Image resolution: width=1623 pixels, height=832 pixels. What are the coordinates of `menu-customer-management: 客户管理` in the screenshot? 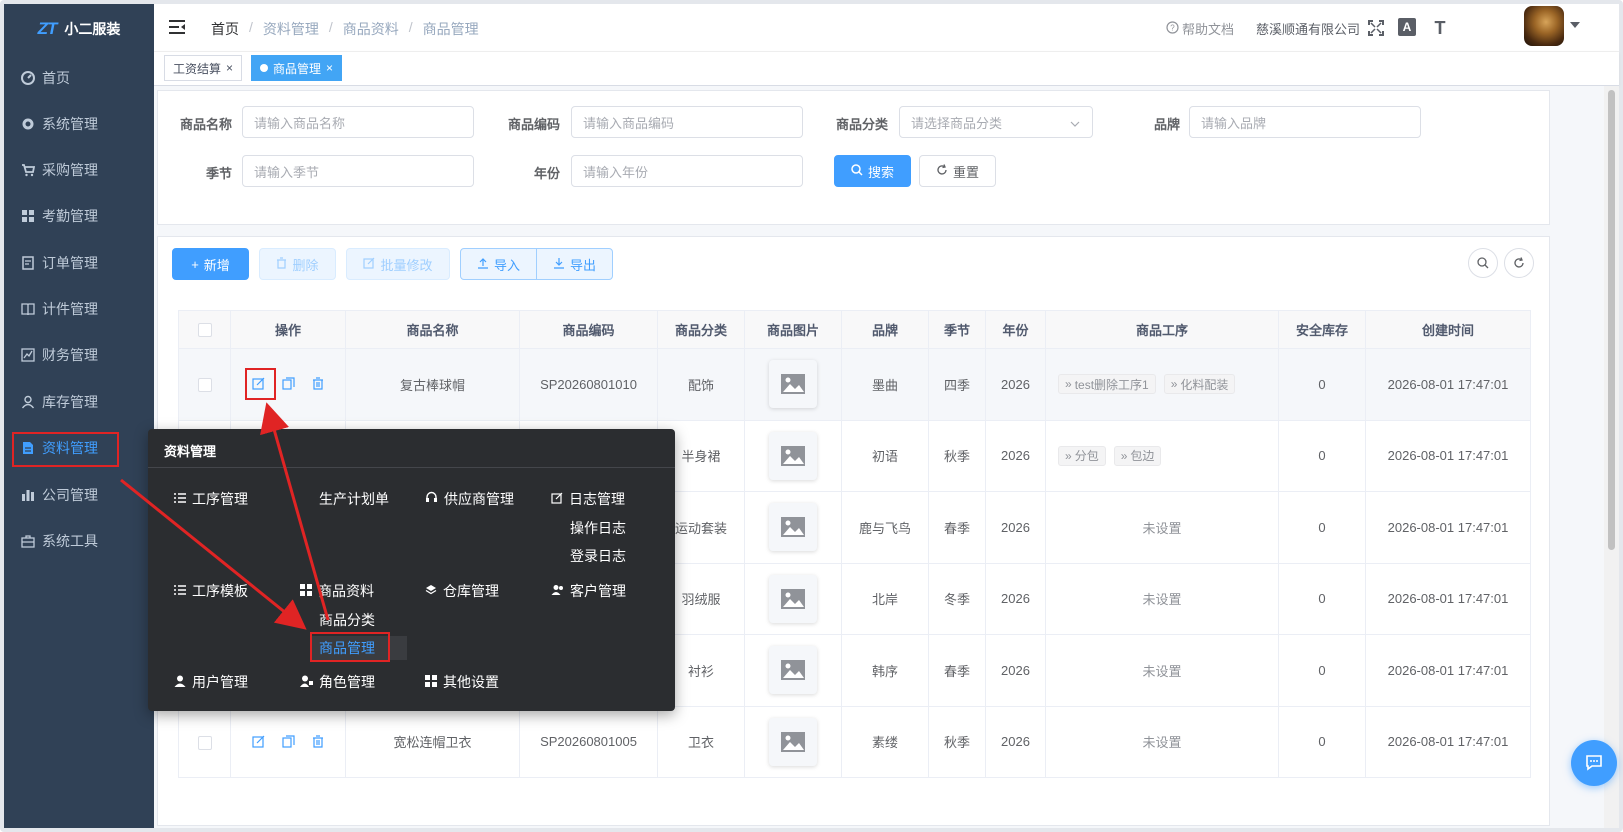 It's located at (588, 591).